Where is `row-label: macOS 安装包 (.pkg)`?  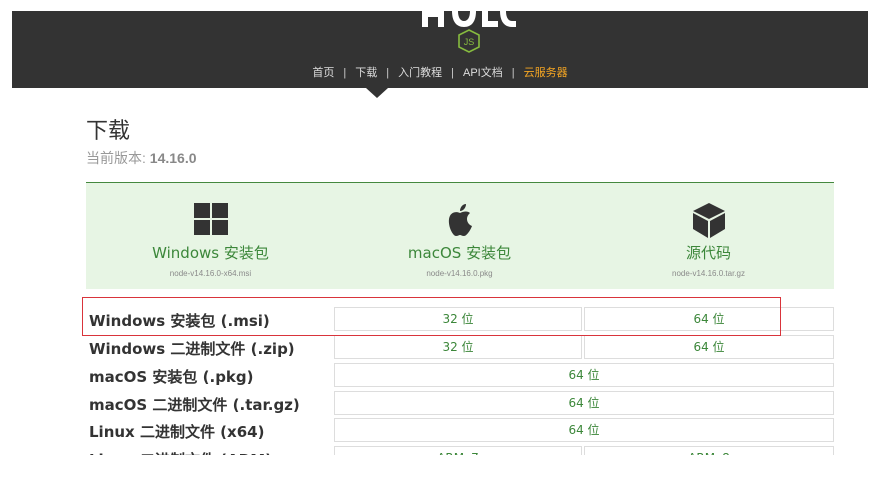
row-label: macOS 安装包 (.pkg) is located at coordinates (171, 377).